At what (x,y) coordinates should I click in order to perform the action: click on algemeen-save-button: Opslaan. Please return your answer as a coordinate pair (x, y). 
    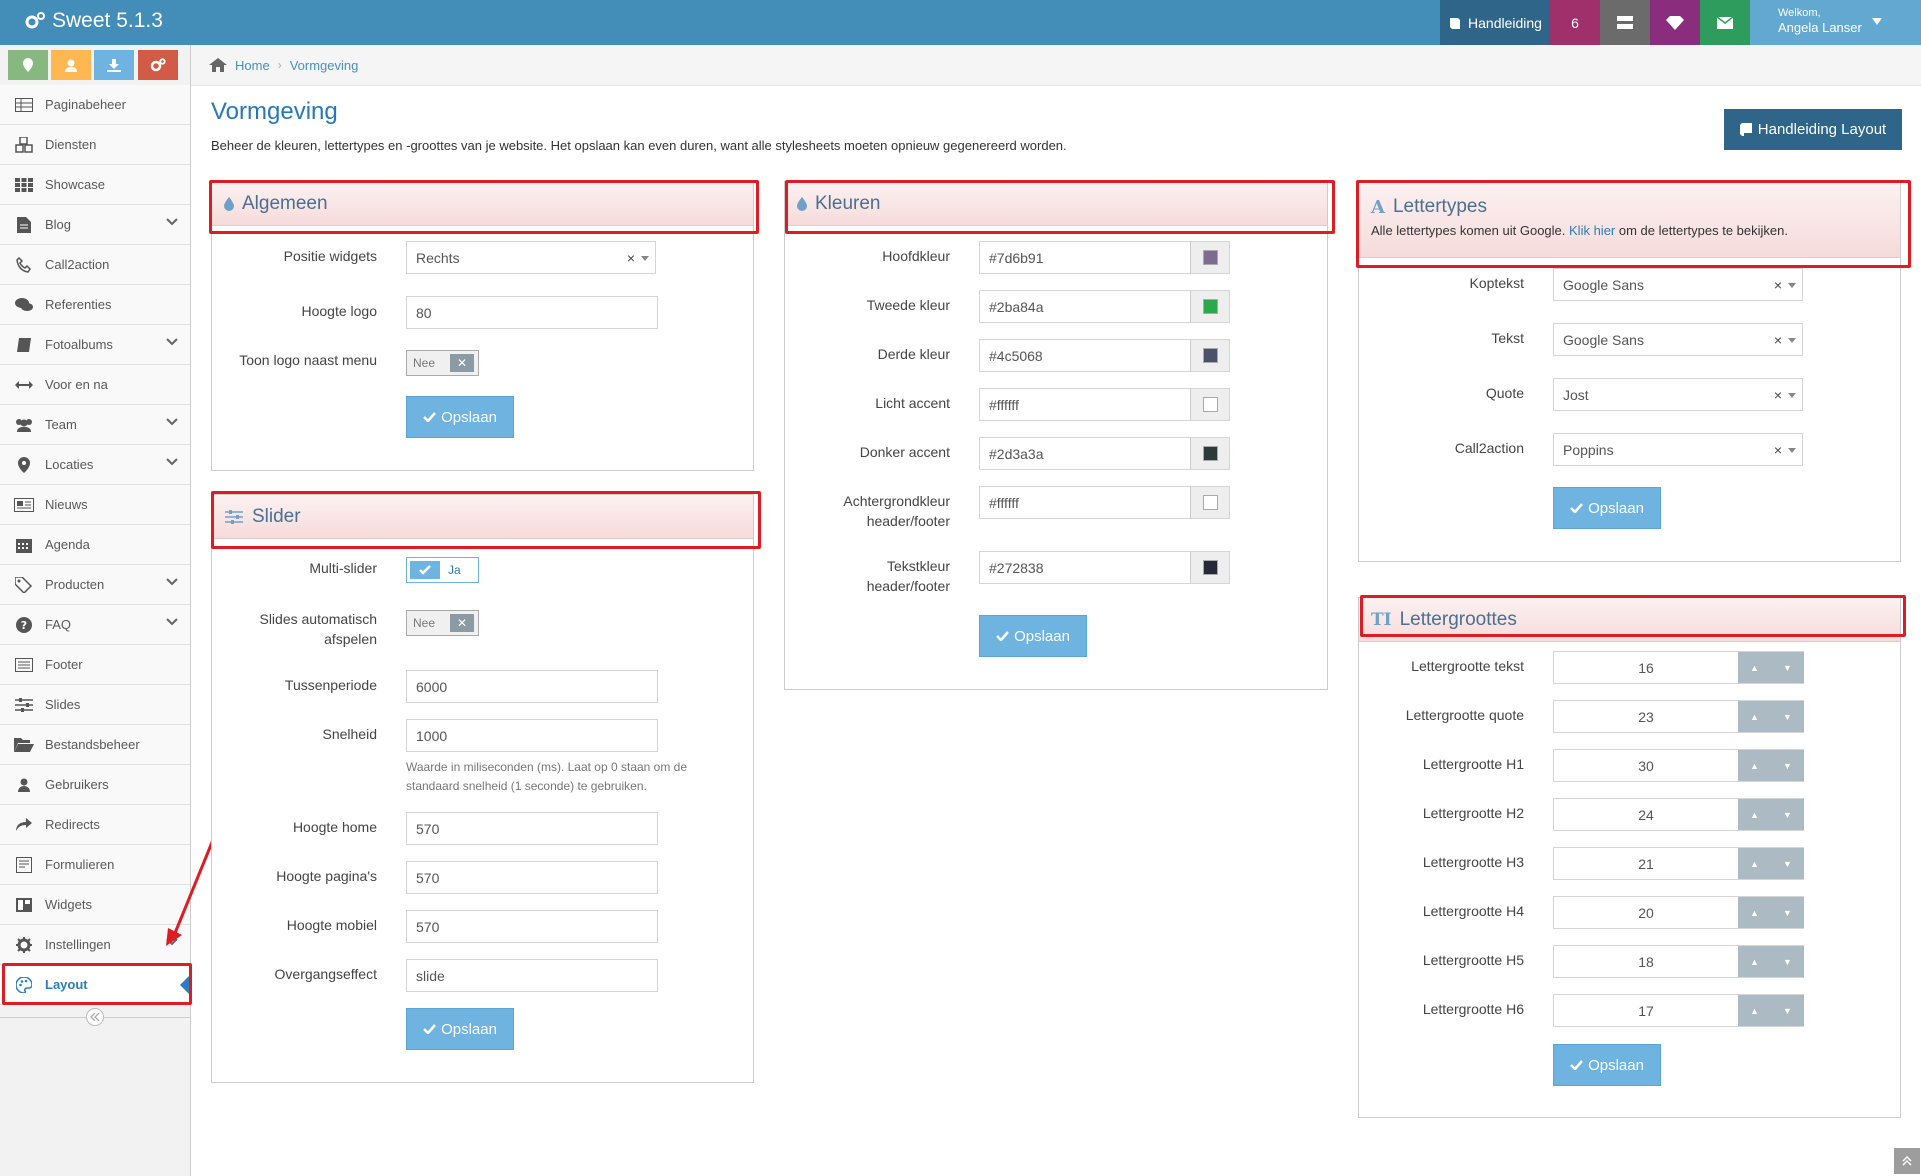
    Looking at the image, I should click on (460, 417).